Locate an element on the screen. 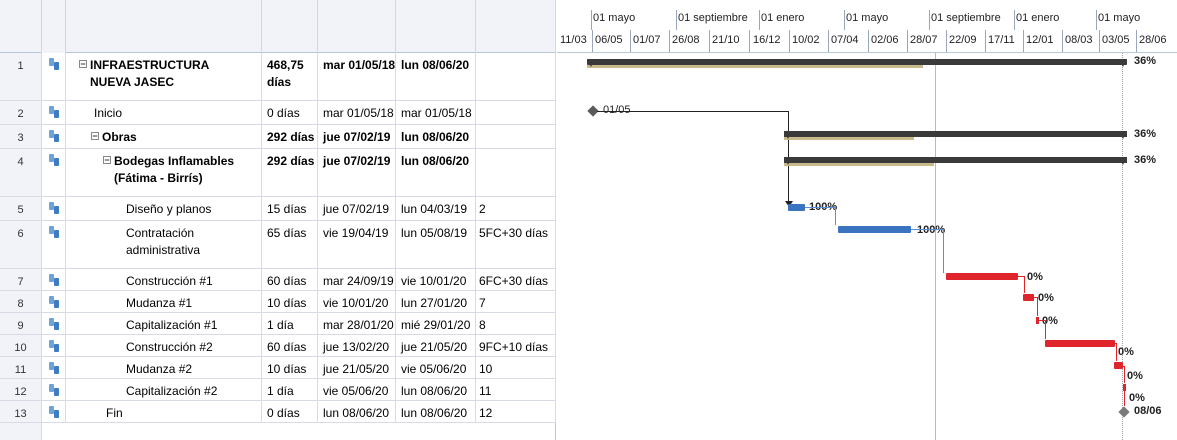  task-start: vie 19/04/19 is located at coordinates (357, 244).